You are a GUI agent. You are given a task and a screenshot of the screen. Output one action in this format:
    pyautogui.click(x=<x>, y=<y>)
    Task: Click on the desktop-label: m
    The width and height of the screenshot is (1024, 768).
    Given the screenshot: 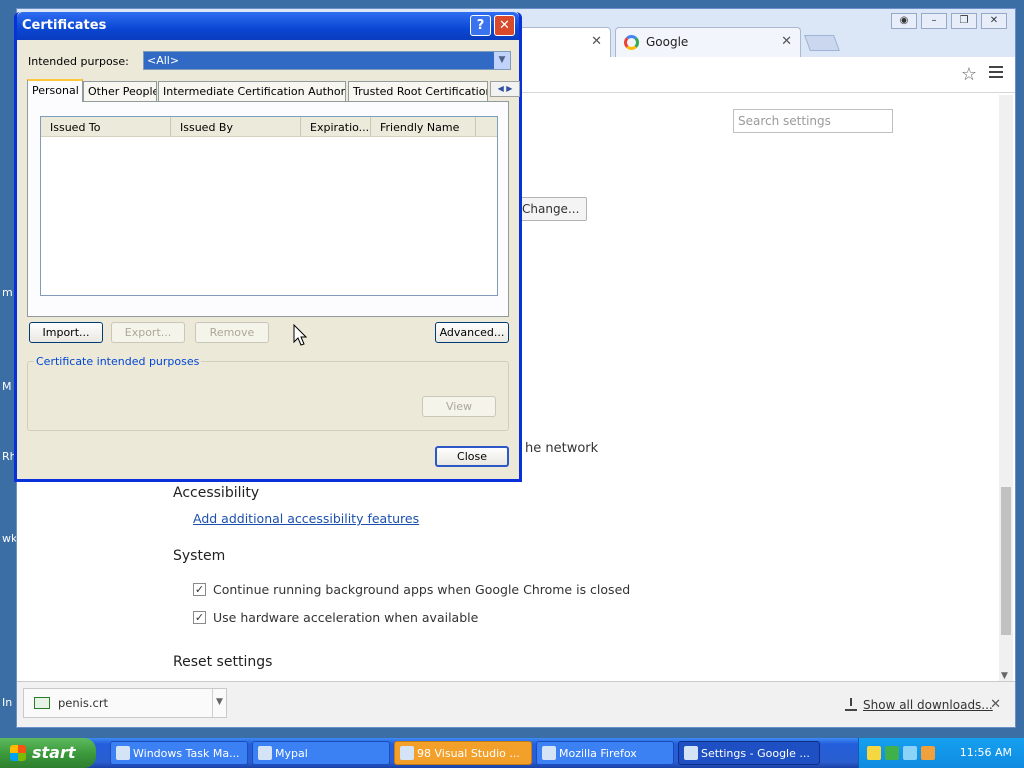 What is the action you would take?
    pyautogui.click(x=7, y=292)
    